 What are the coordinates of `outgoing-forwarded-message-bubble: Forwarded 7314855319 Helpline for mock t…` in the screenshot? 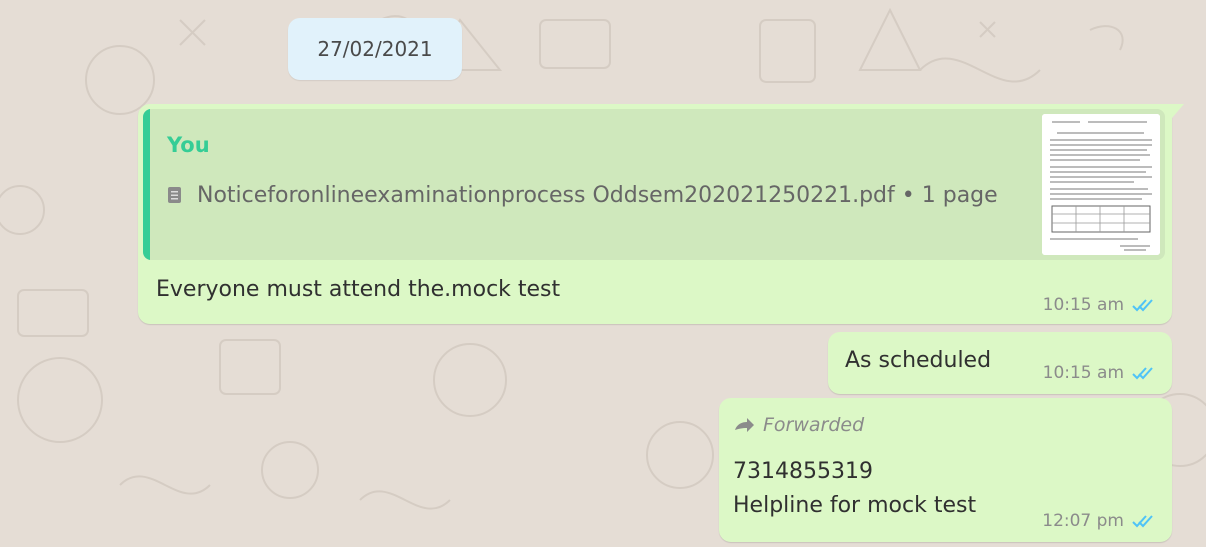 It's located at (945, 470).